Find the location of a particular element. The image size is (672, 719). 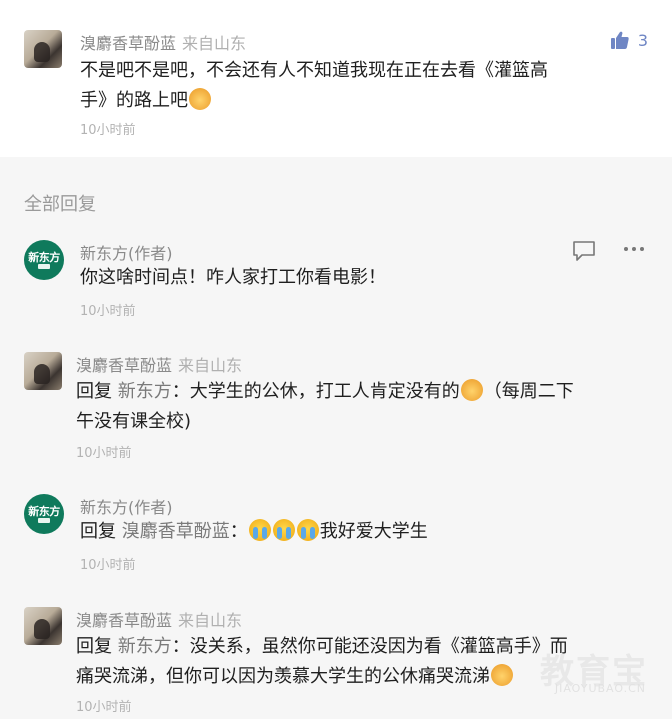

reply-text: 你这啥时间点！咋人家打工你看电影！ is located at coordinates (233, 277).